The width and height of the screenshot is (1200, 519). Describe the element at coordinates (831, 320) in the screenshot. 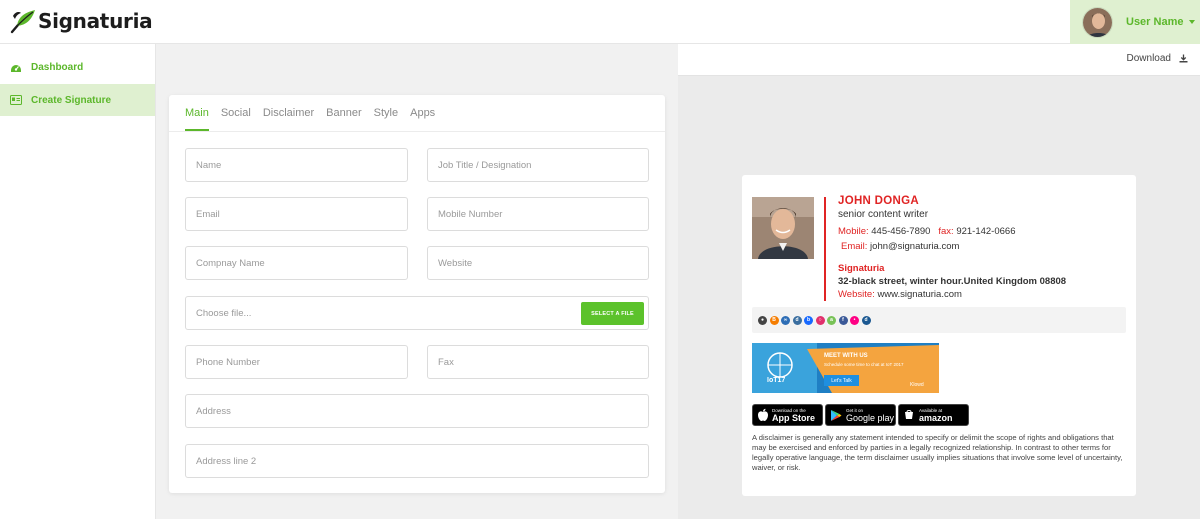

I see `android-icon: a` at that location.